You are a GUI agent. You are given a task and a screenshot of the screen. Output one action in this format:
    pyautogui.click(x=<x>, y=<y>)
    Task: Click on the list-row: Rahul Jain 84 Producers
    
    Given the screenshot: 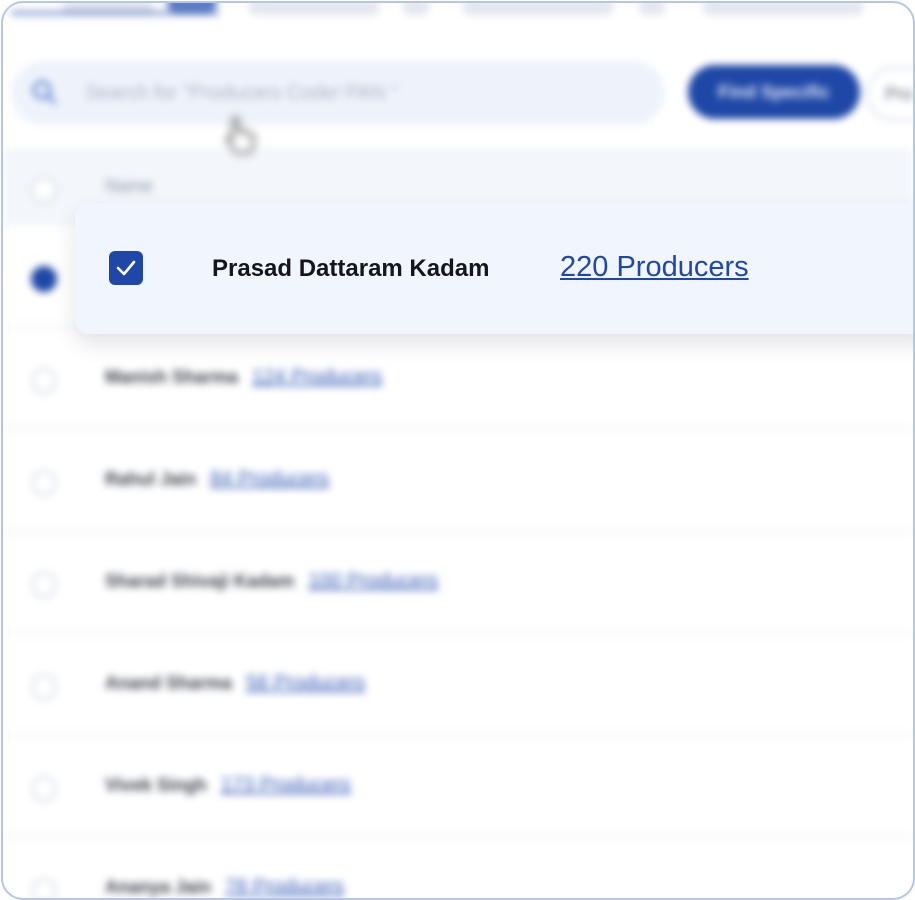 What is the action you would take?
    pyautogui.click(x=458, y=481)
    